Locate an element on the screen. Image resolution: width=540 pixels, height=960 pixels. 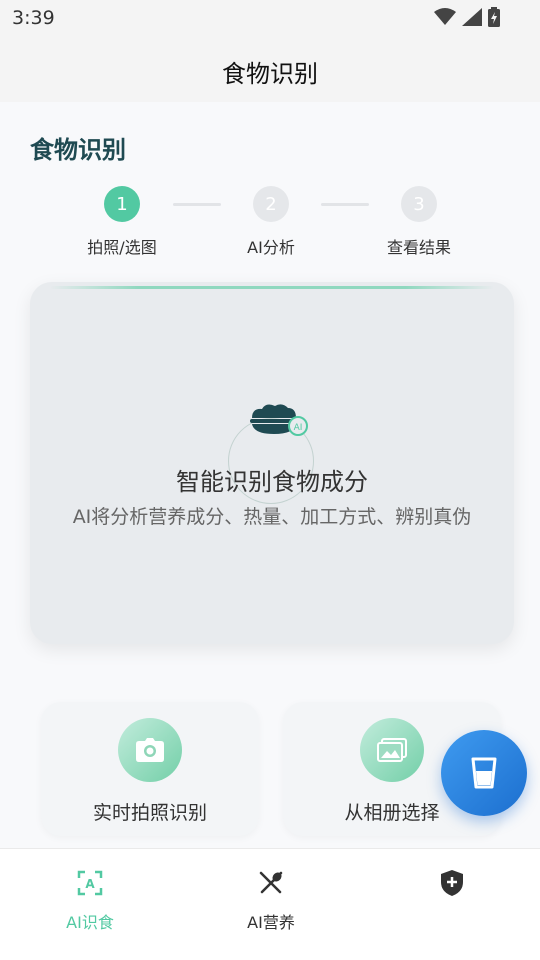
step-3-label: 查看结果 is located at coordinates (418, 247).